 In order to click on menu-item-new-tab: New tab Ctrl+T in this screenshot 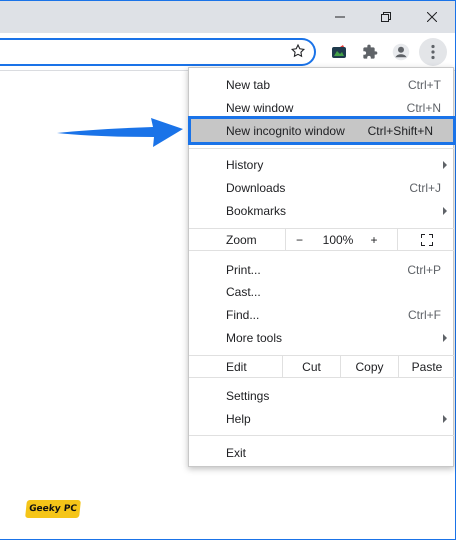, I will do `click(322, 84)`.